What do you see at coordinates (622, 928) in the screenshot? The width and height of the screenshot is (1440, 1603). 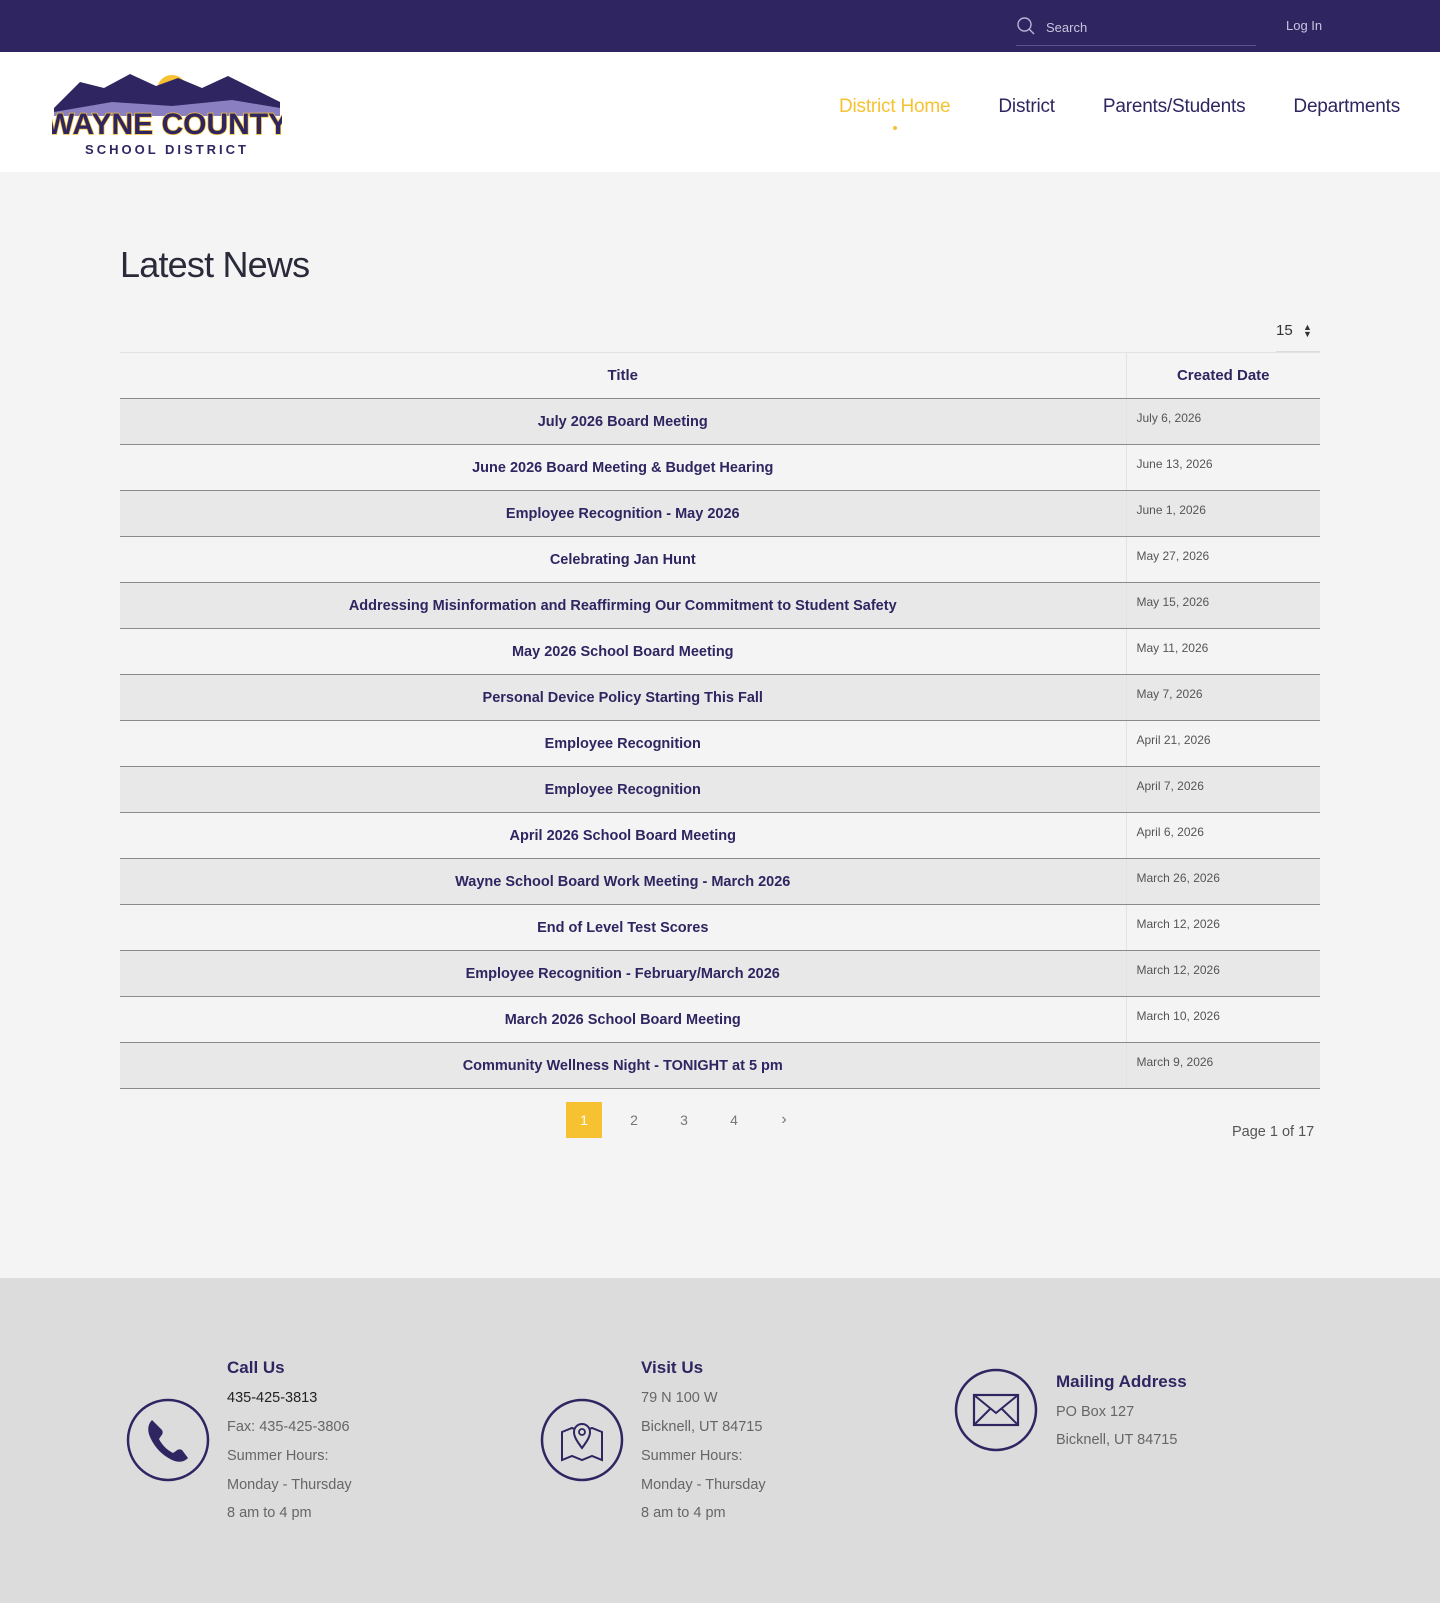 I see `news-title-link: End of Level Test Scores` at bounding box center [622, 928].